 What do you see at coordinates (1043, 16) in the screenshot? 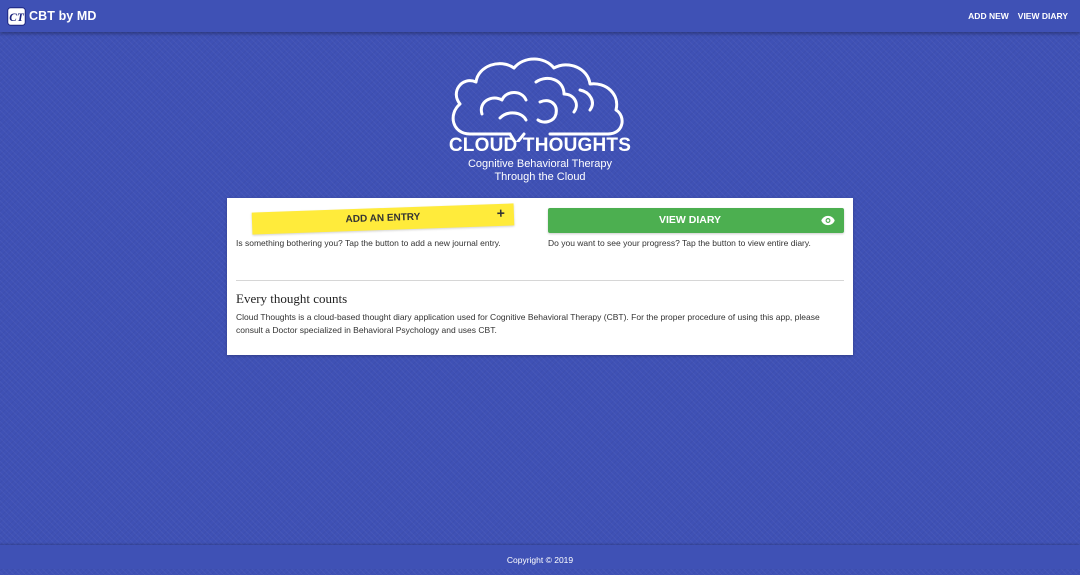
I see `nav-view-diary-link: VIEW DIARY` at bounding box center [1043, 16].